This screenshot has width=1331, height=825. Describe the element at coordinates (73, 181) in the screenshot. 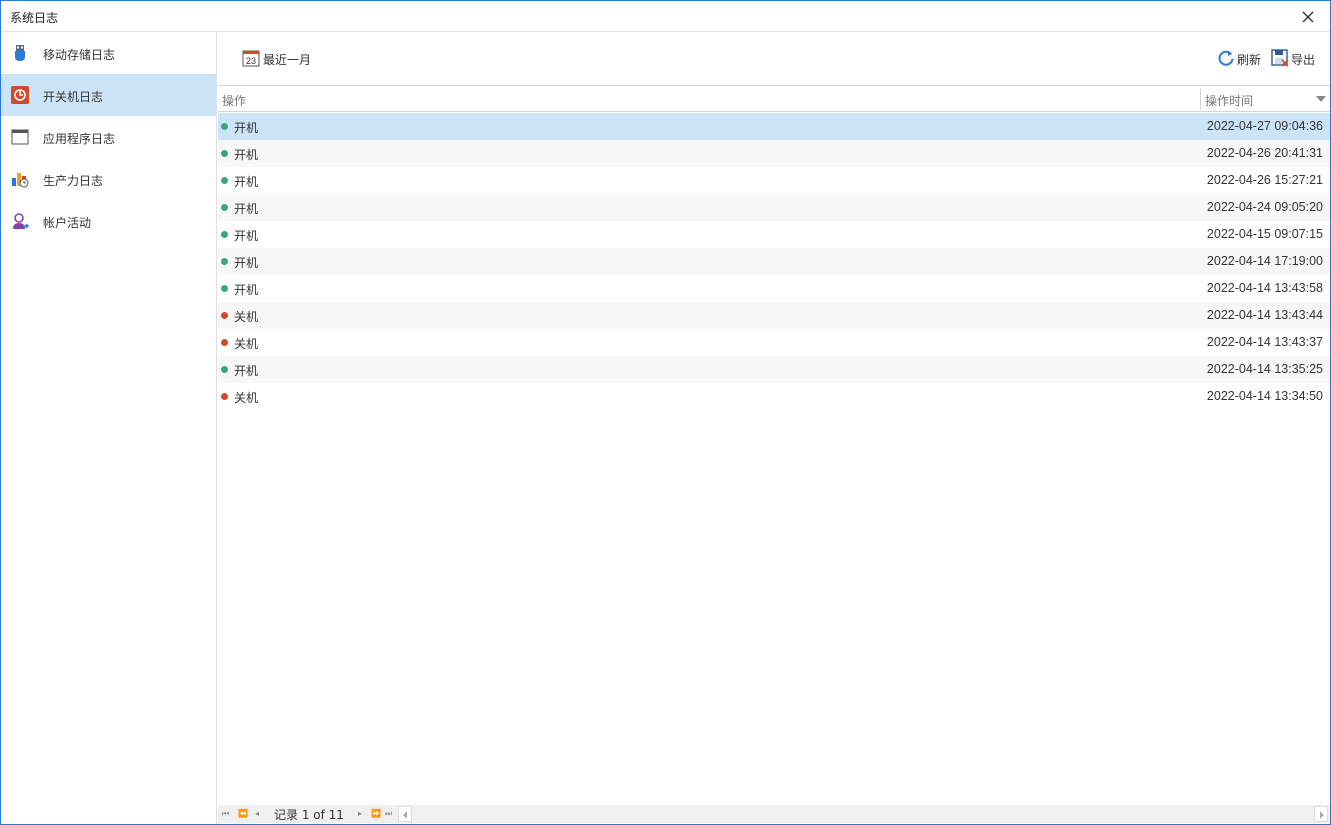

I see `sidebar-item-label: 生产力日志` at that location.